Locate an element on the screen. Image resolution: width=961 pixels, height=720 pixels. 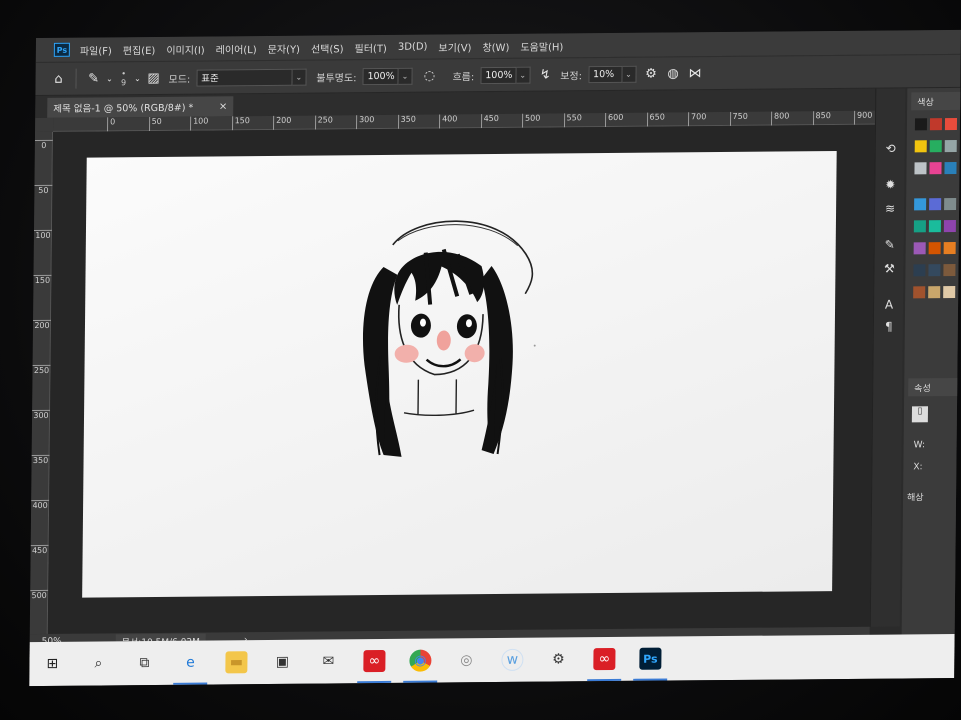
ruler-h-tick: 850 is located at coordinates (821, 118).